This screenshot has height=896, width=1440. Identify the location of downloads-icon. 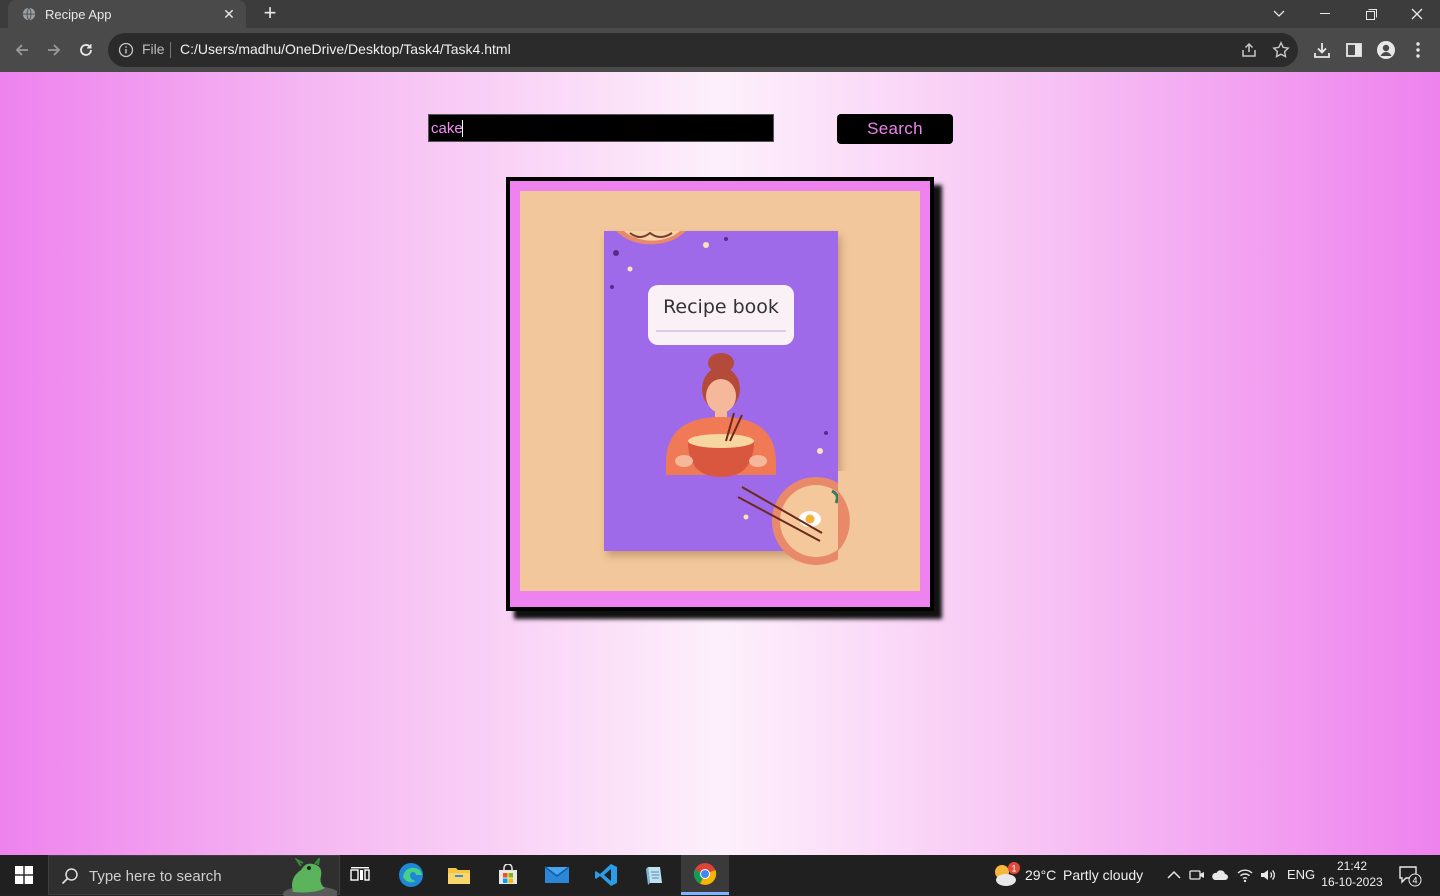
(1322, 50).